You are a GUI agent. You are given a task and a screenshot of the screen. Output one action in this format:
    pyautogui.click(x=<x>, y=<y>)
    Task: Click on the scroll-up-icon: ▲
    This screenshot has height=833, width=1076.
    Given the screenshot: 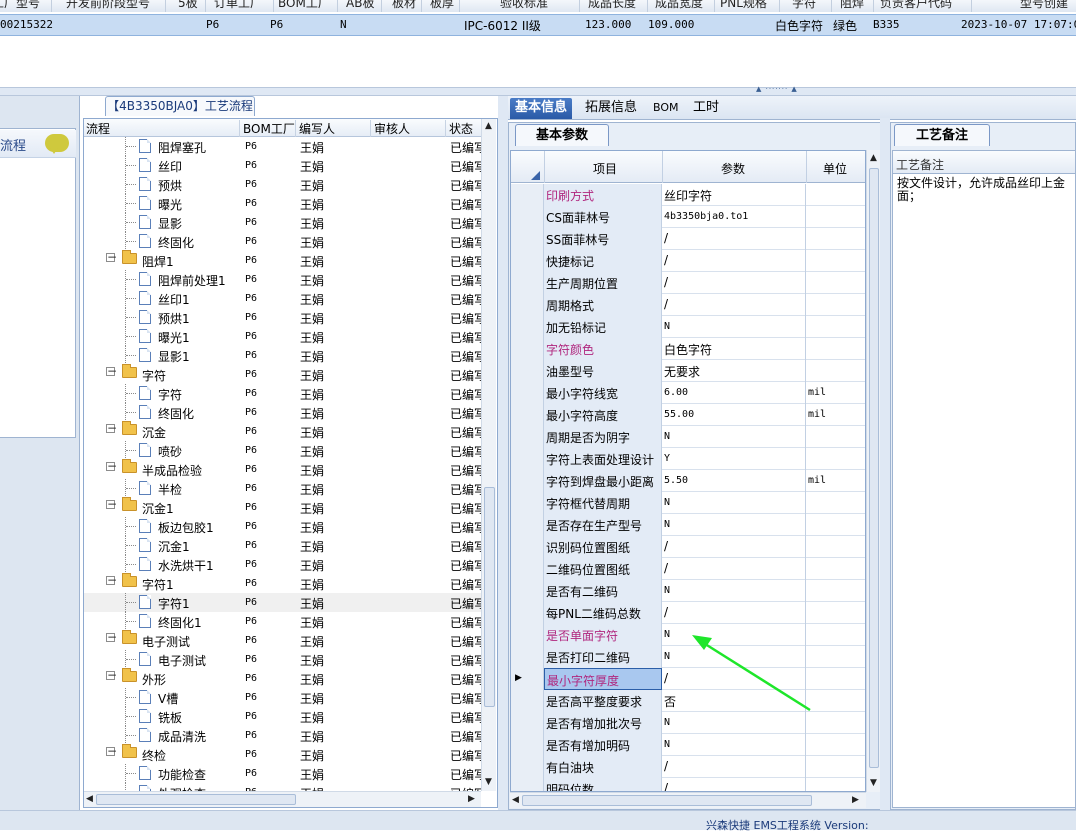 What is the action you would take?
    pyautogui.click(x=488, y=126)
    